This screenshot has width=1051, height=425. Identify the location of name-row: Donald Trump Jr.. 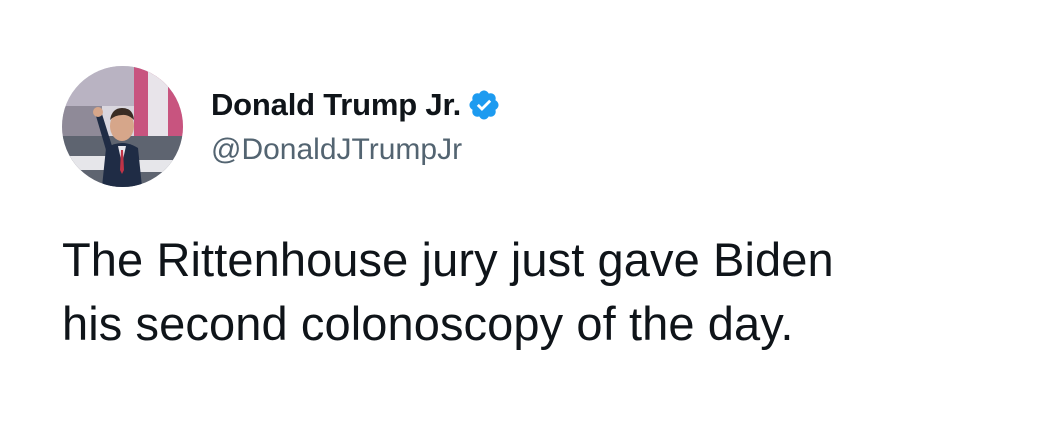
(356, 105).